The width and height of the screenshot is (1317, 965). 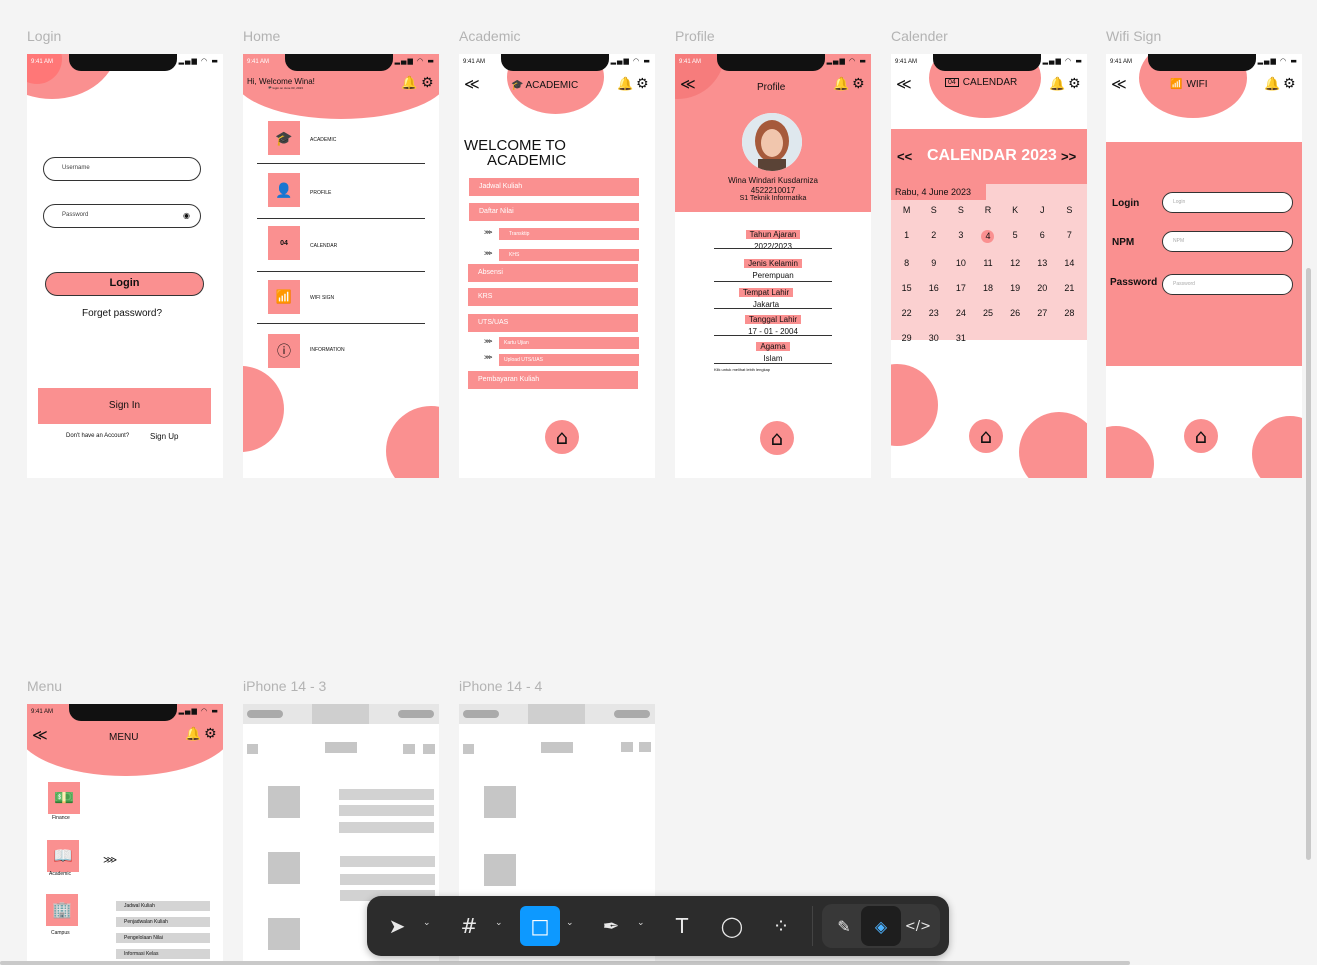 I want to click on date-cell: 13, so click(x=1042, y=263).